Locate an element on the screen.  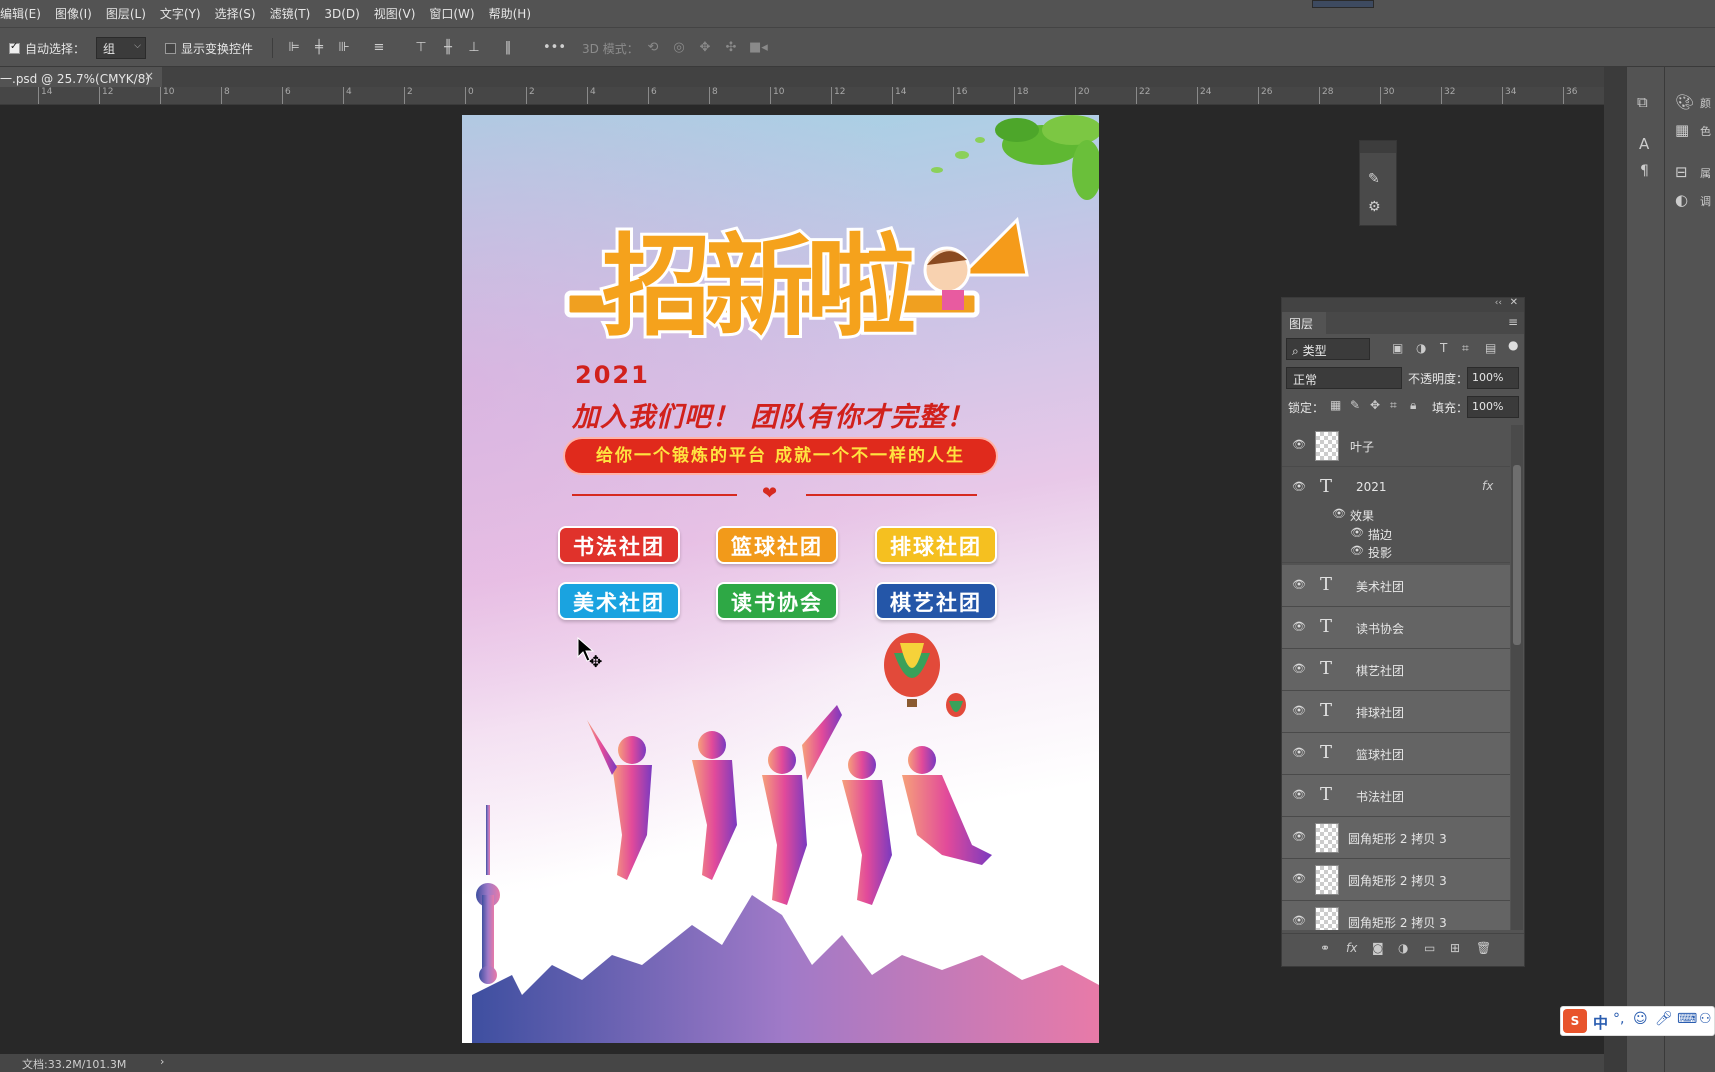
trash-icon: 🗑︎ is located at coordinates (1483, 948).